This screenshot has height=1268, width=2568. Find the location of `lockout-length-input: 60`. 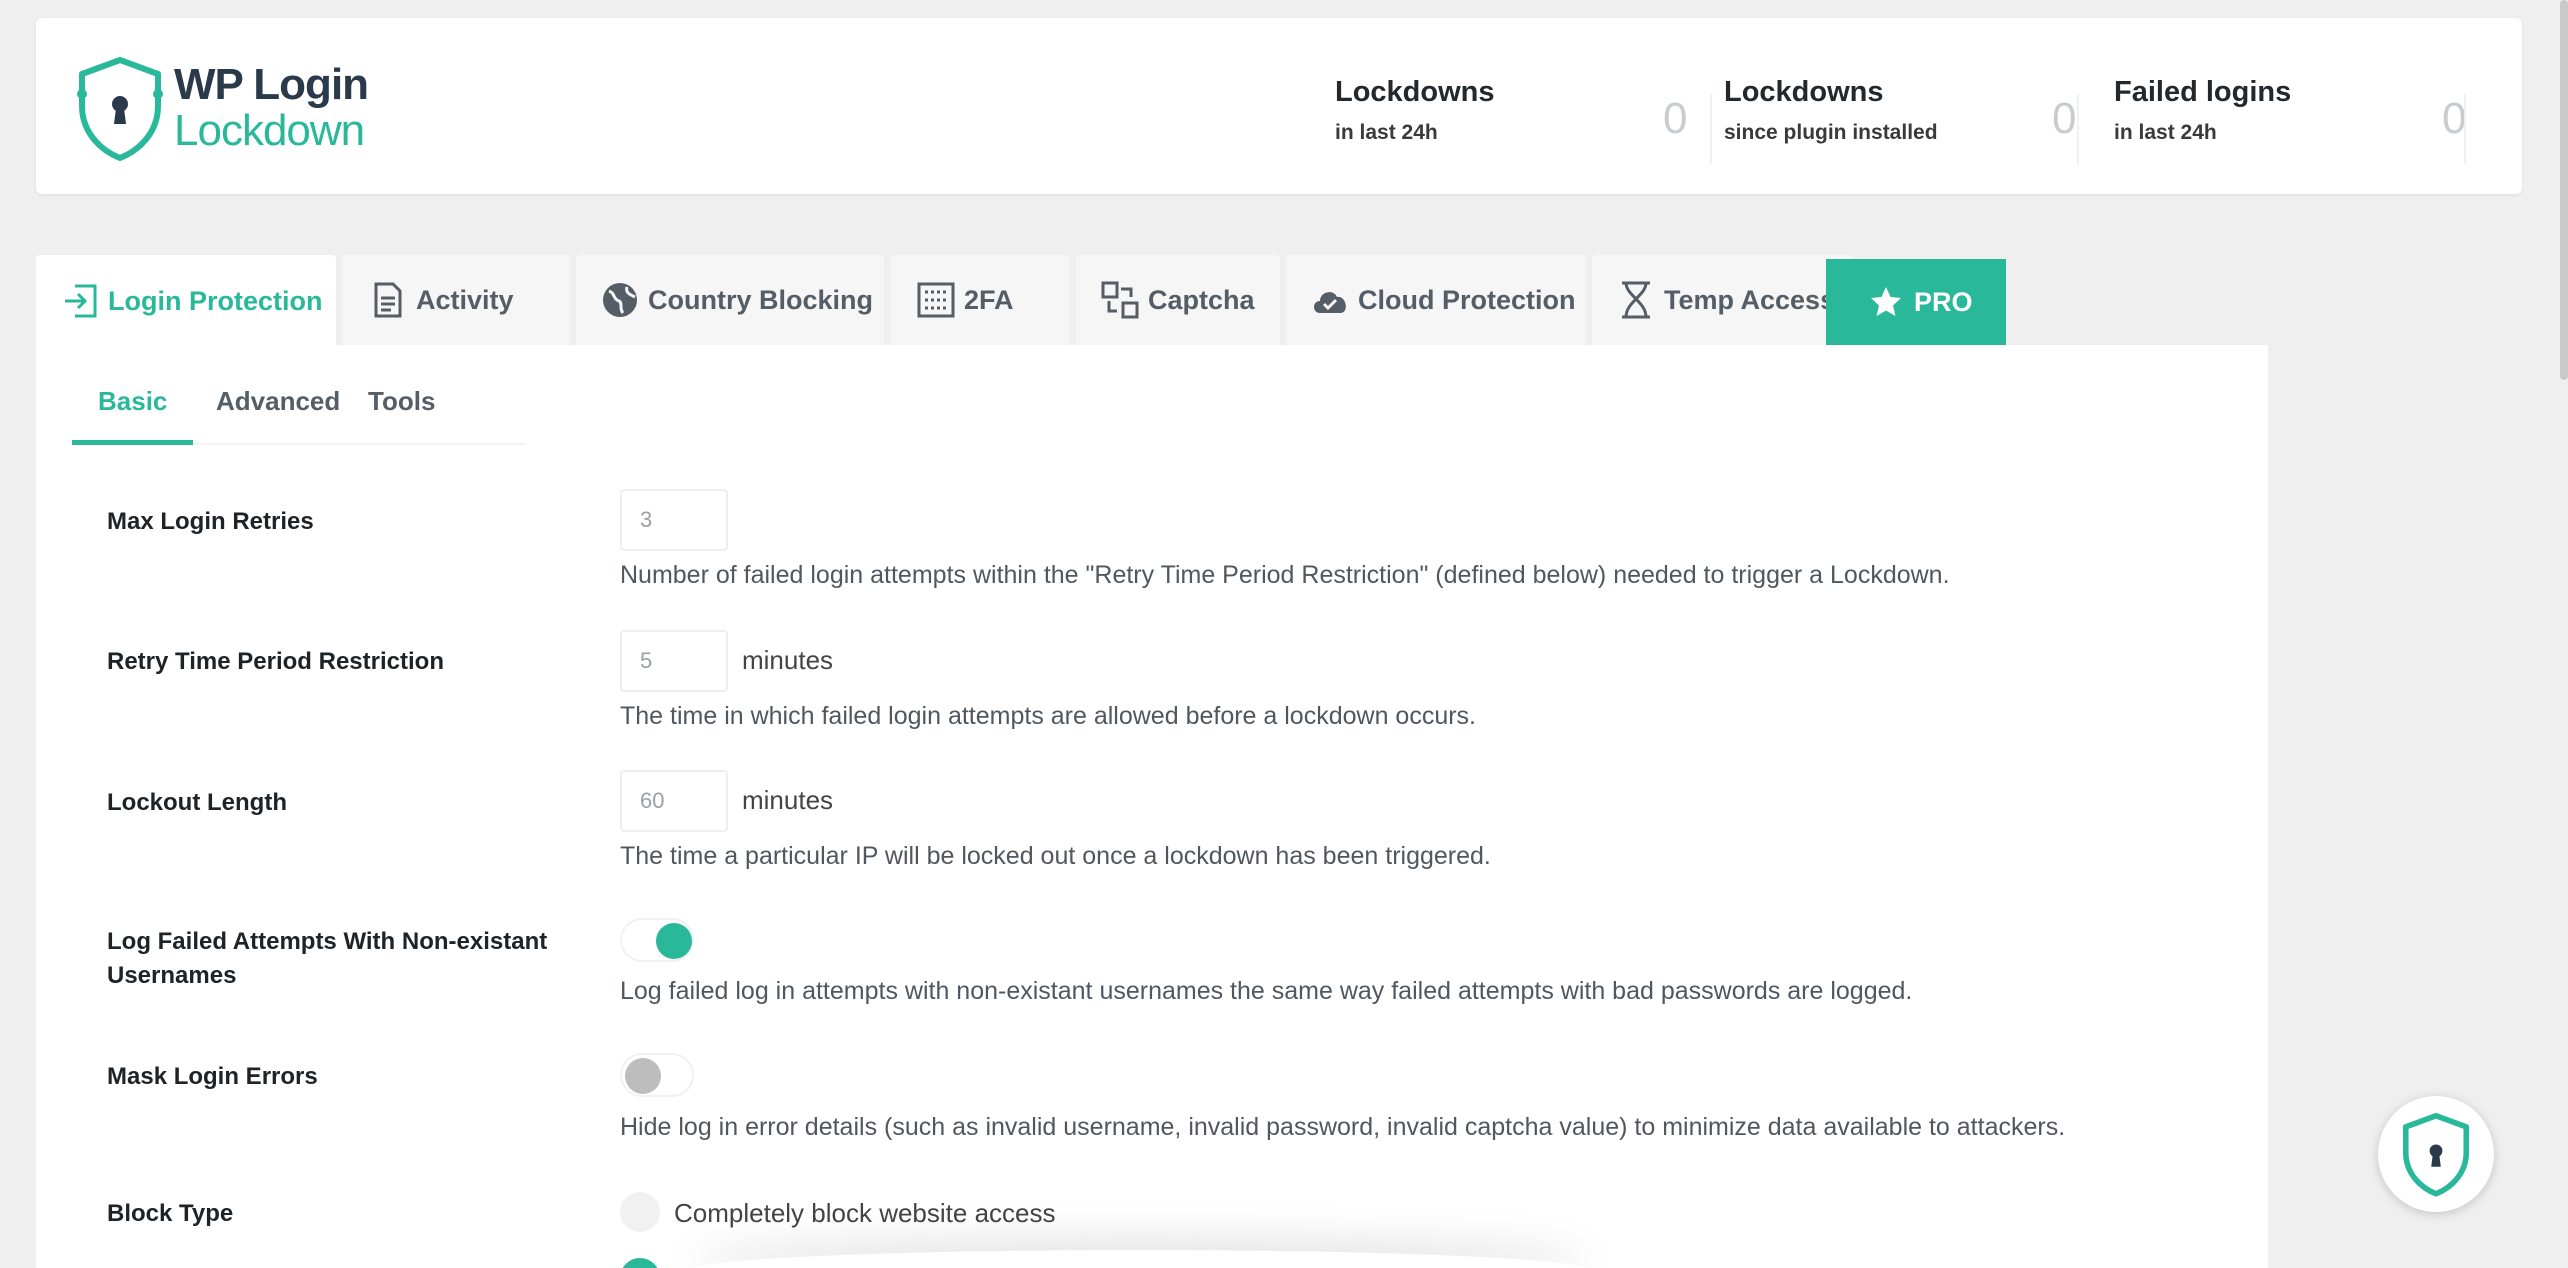

lockout-length-input: 60 is located at coordinates (674, 801).